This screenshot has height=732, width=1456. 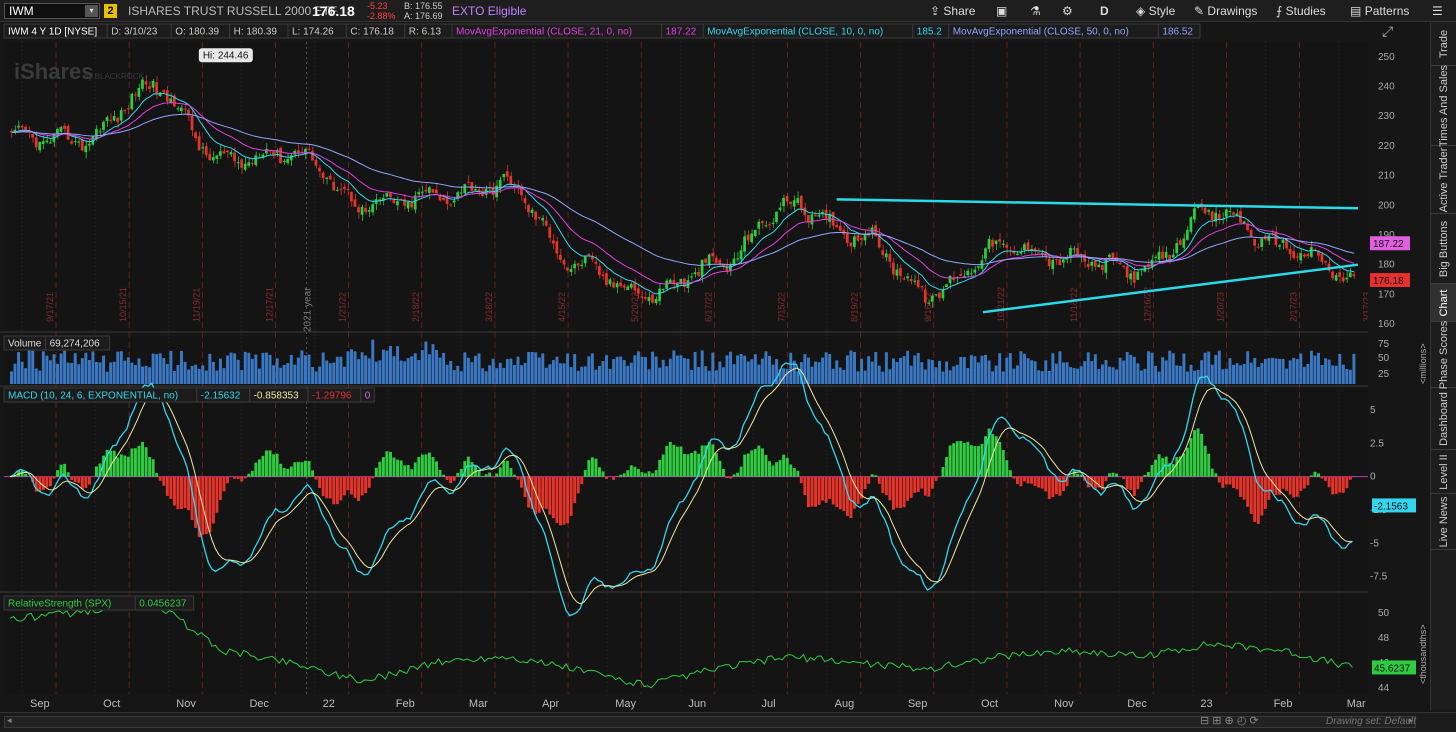 What do you see at coordinates (1206, 704) in the screenshot?
I see `x-axis-tick: 23` at bounding box center [1206, 704].